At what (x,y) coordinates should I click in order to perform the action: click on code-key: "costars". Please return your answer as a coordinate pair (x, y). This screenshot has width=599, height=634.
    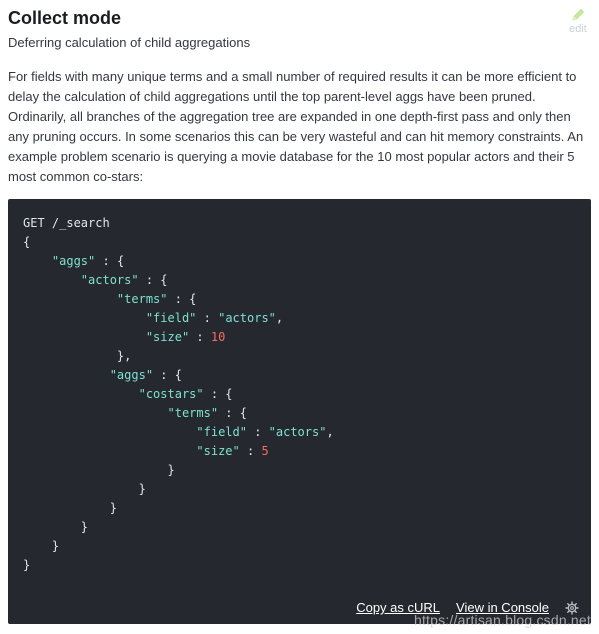
    Looking at the image, I should click on (171, 394).